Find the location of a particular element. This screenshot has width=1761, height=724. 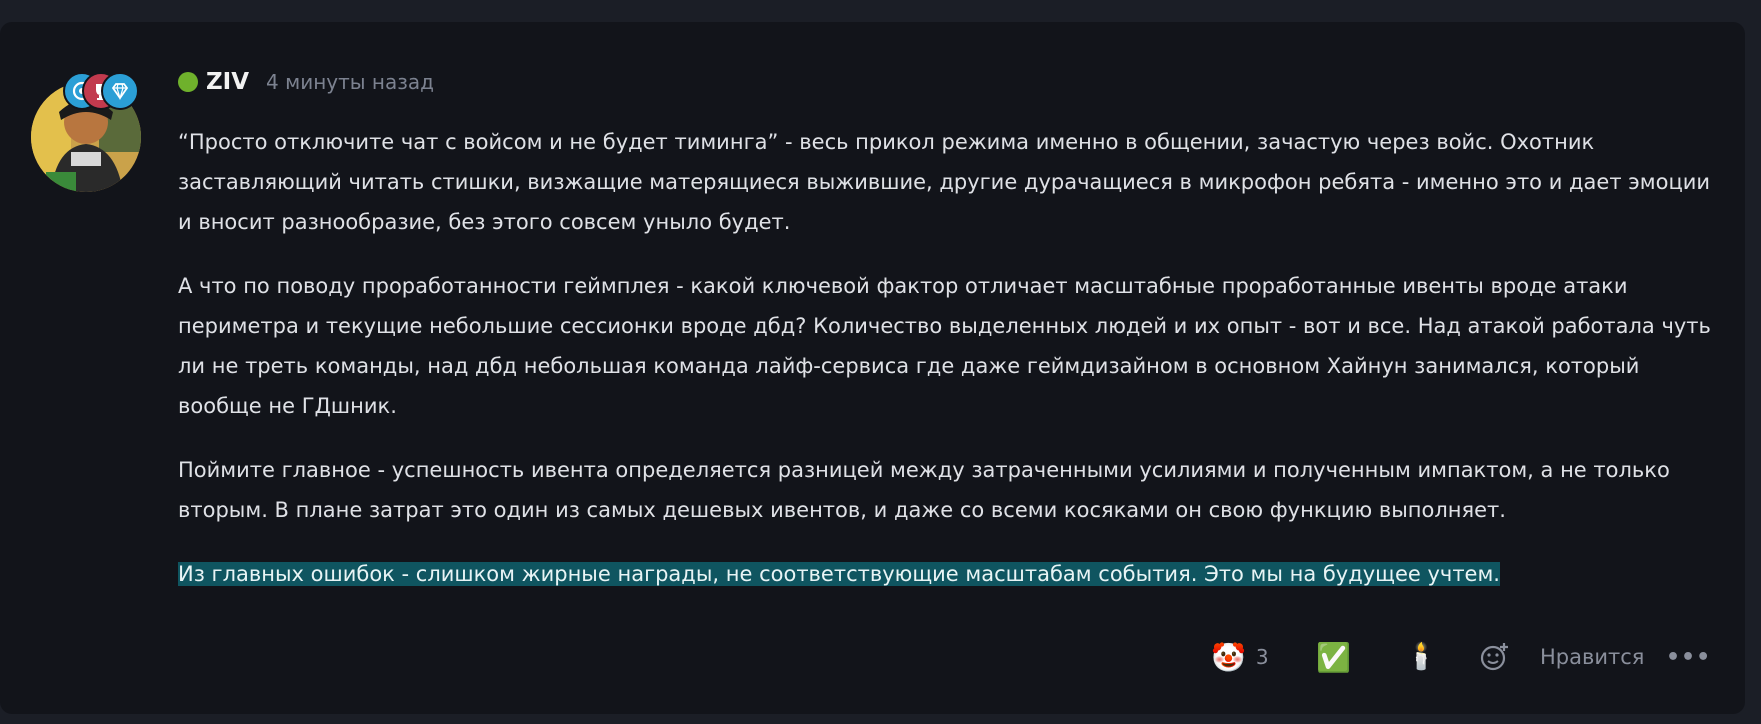

candle-icon: 🕯️ is located at coordinates (1421, 657).